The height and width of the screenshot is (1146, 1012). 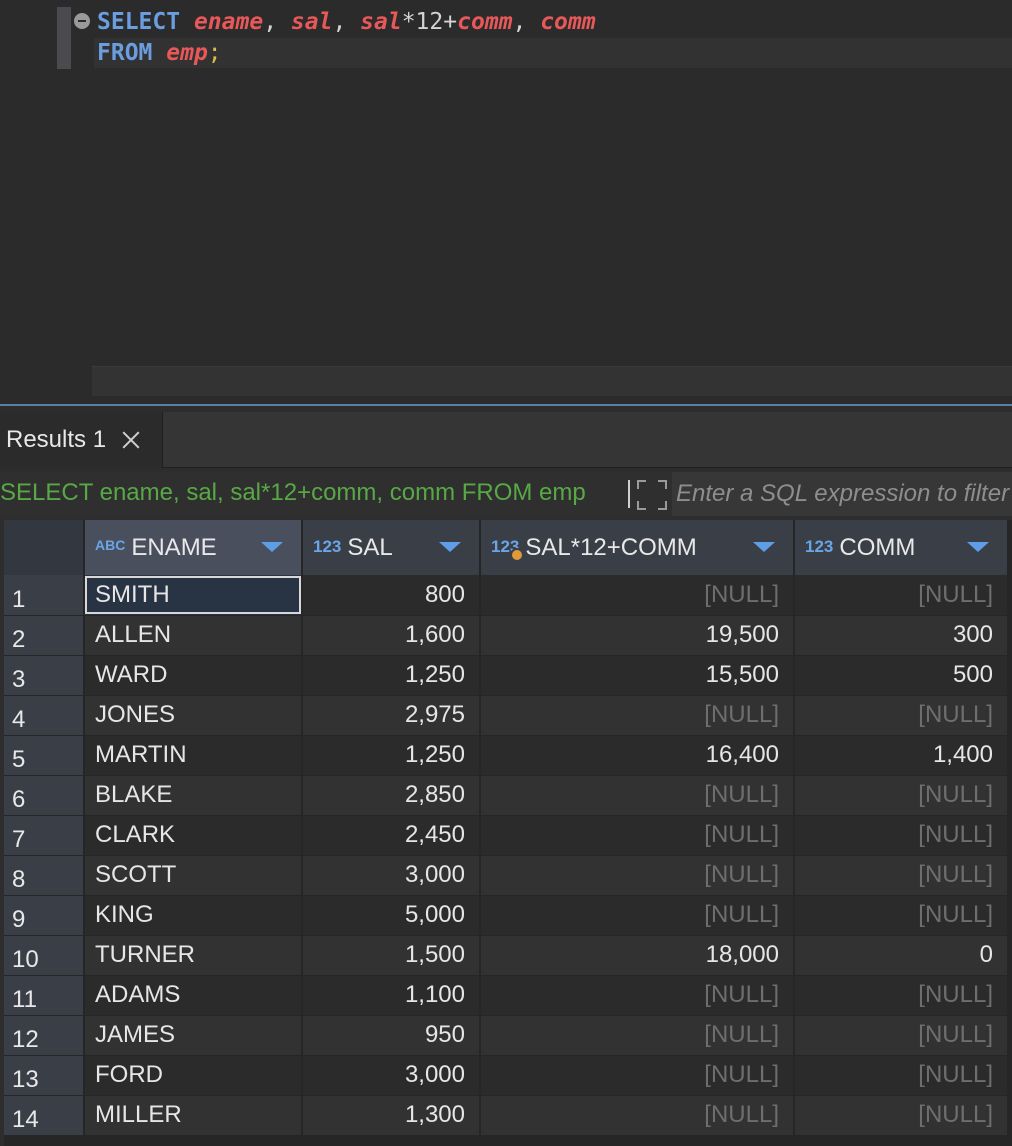 What do you see at coordinates (193, 635) in the screenshot?
I see `cell-ename: ALLEN` at bounding box center [193, 635].